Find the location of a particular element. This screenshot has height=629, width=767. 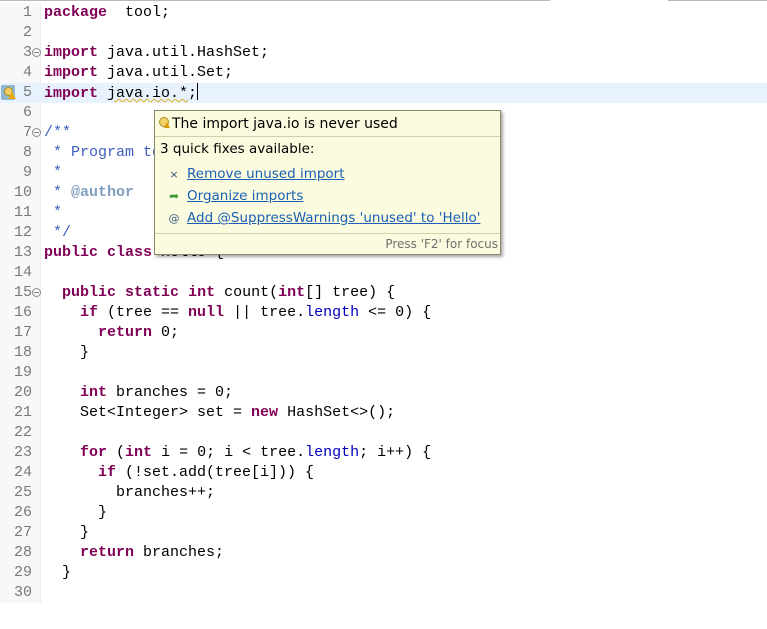

code-text: return 0; is located at coordinates (111, 333).